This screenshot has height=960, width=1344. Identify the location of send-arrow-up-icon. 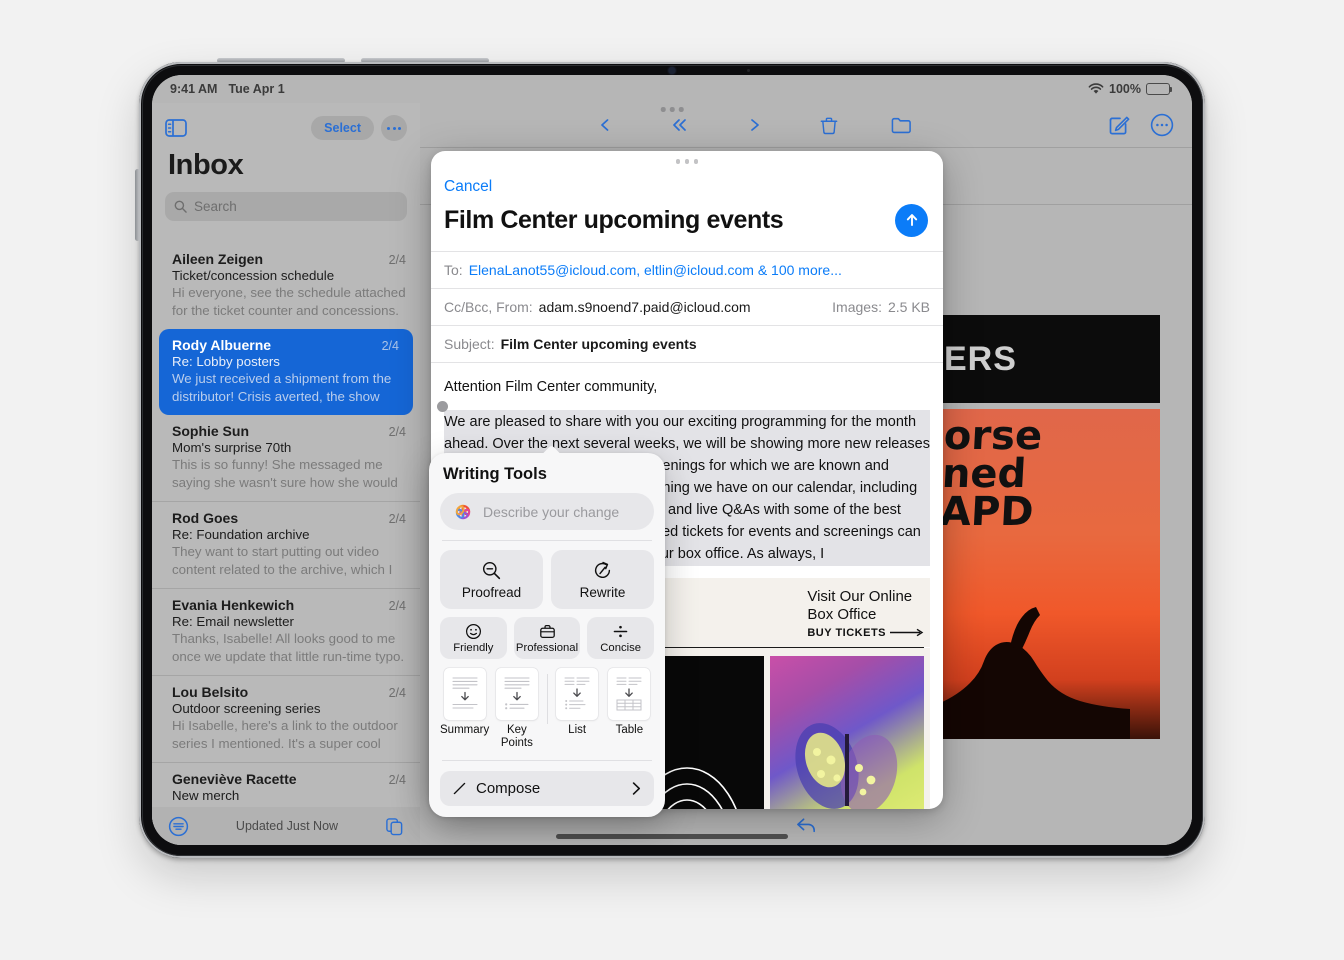
(911, 220).